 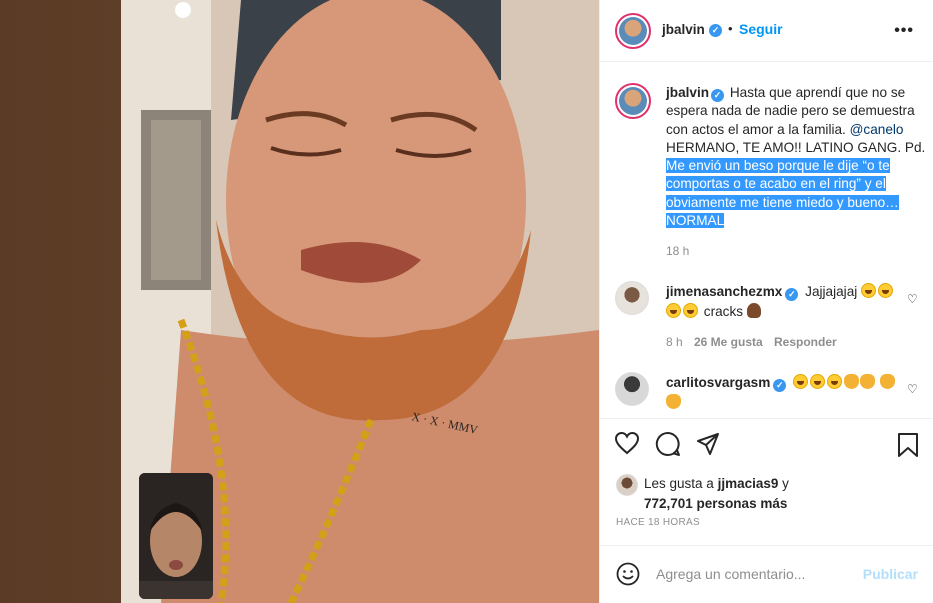 What do you see at coordinates (679, 483) in the screenshot?
I see `likes-prefix: Les gusta a` at bounding box center [679, 483].